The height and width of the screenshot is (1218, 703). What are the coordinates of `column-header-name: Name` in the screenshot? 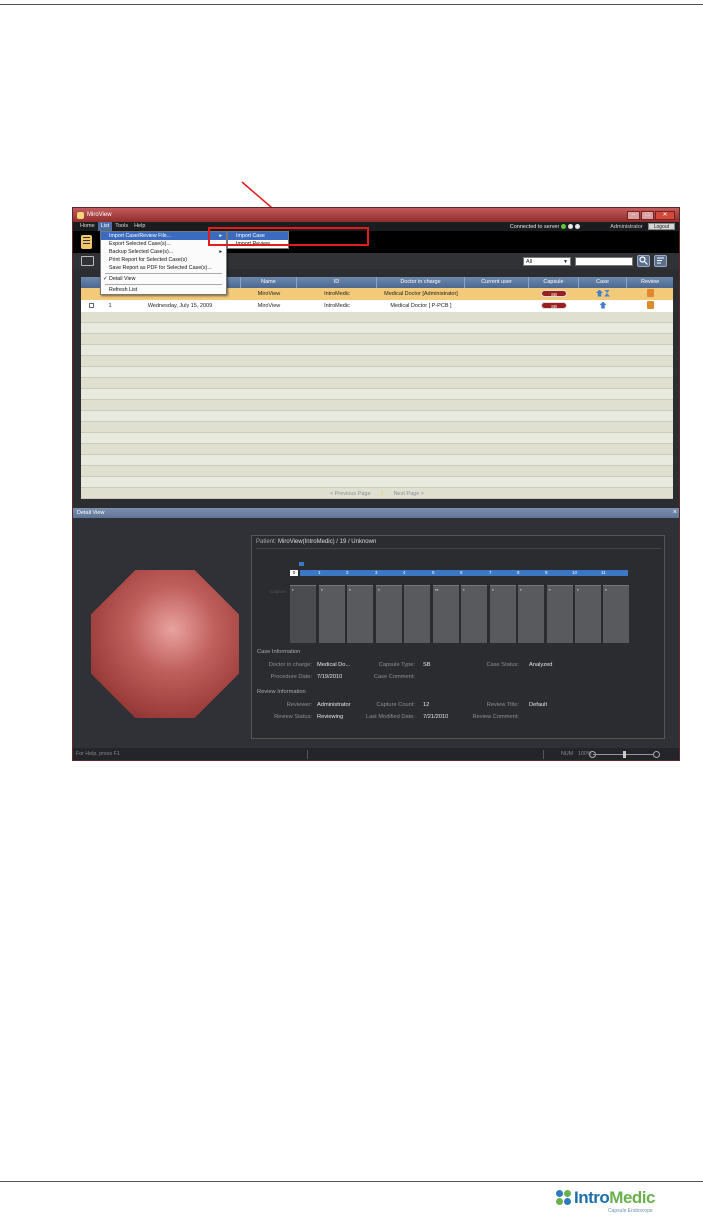 It's located at (269, 282).